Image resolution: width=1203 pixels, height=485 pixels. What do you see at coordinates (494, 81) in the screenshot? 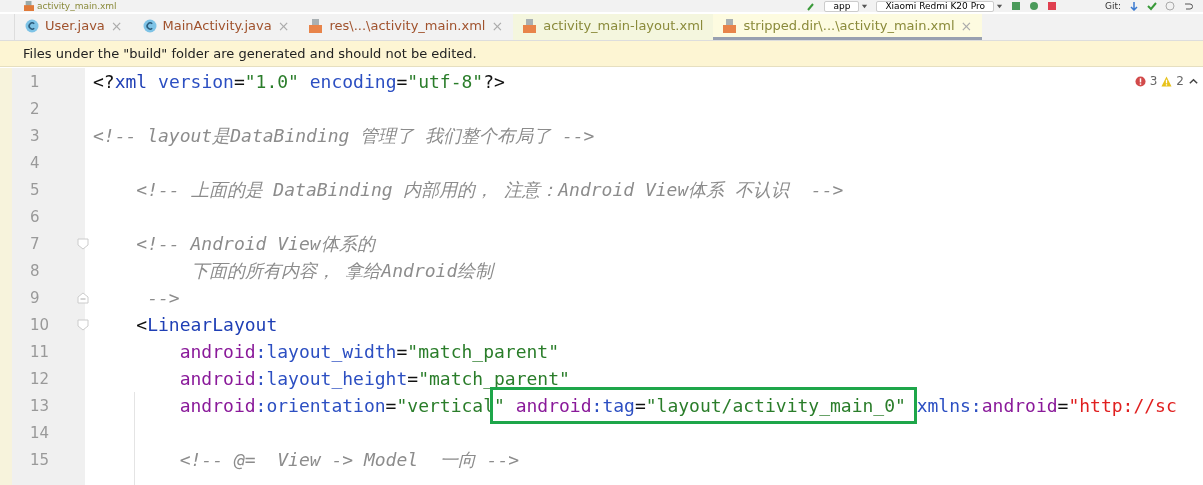
I see `code-token: ?>` at bounding box center [494, 81].